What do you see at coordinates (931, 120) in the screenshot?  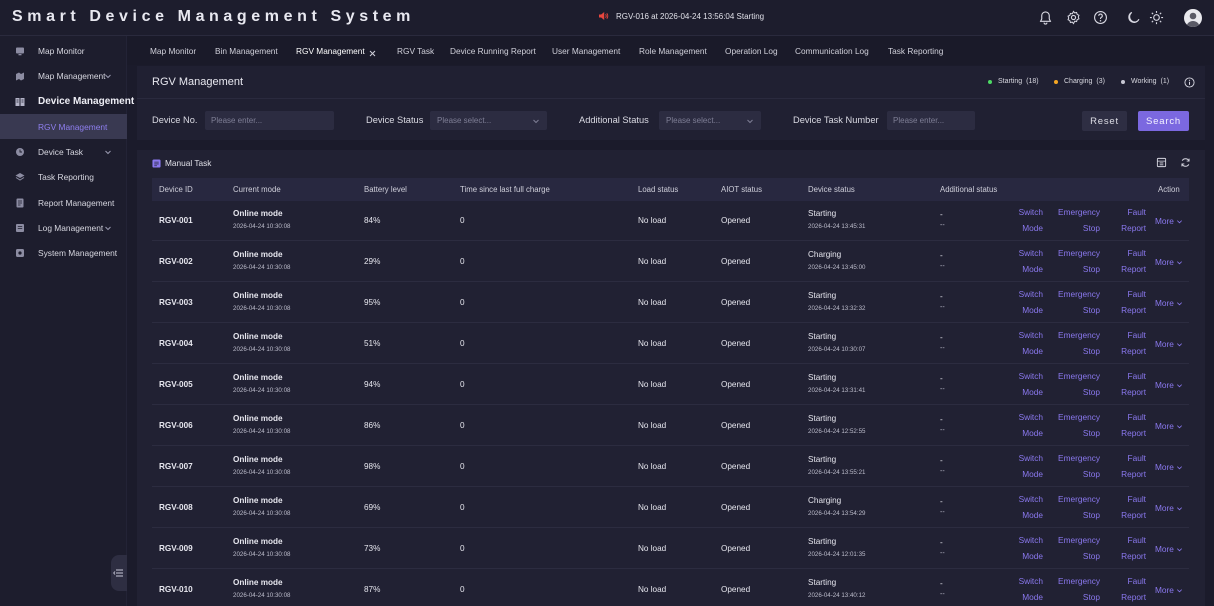 I see `task-number-input` at bounding box center [931, 120].